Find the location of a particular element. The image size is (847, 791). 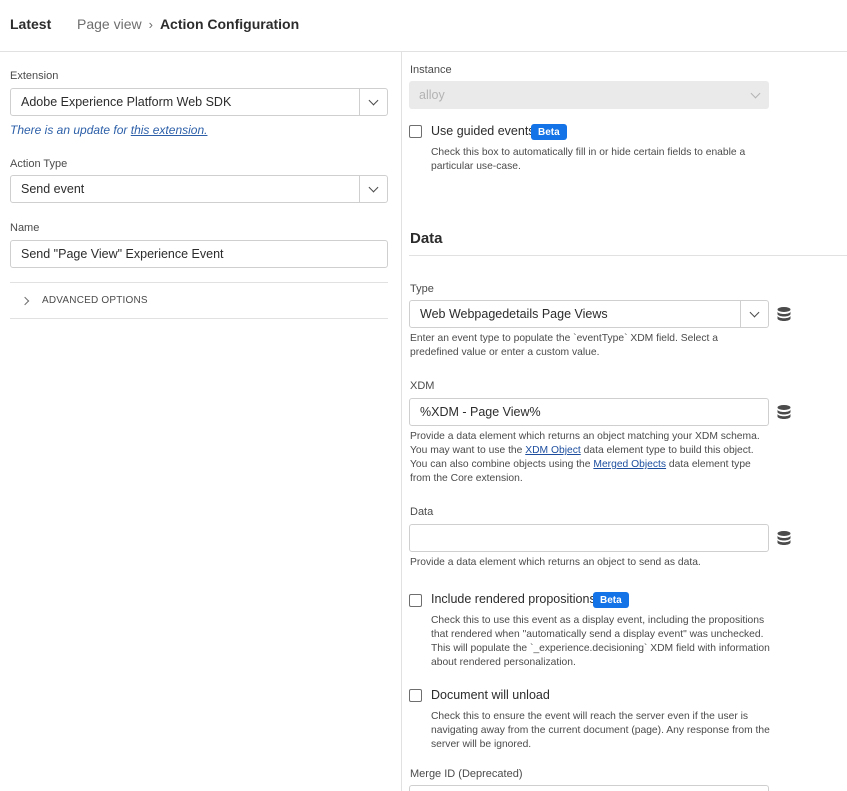

update-notice: There is an update for this extension. is located at coordinates (108, 130).